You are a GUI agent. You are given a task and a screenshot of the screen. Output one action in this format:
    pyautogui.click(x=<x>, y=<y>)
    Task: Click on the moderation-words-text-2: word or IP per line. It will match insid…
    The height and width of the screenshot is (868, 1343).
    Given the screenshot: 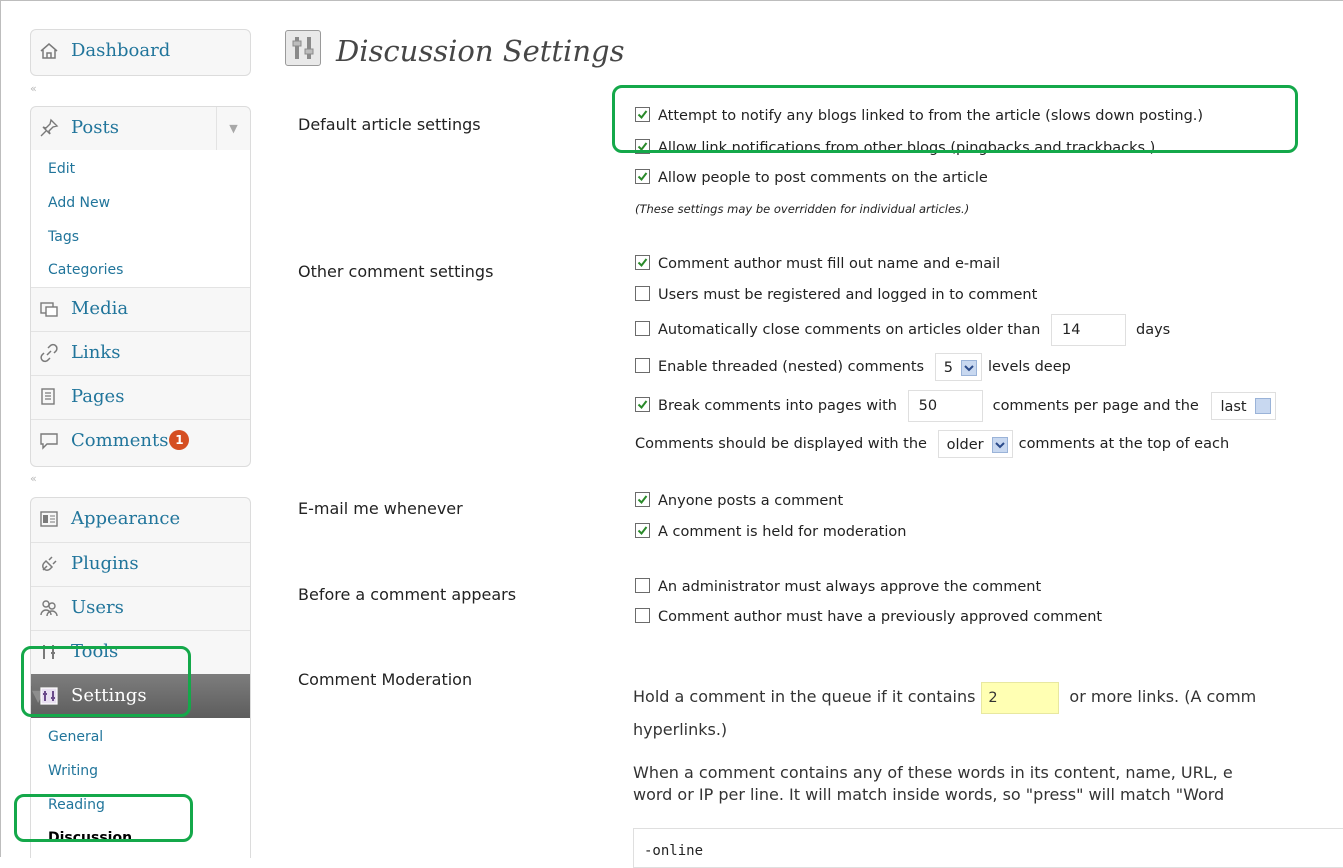 What is the action you would take?
    pyautogui.click(x=929, y=794)
    